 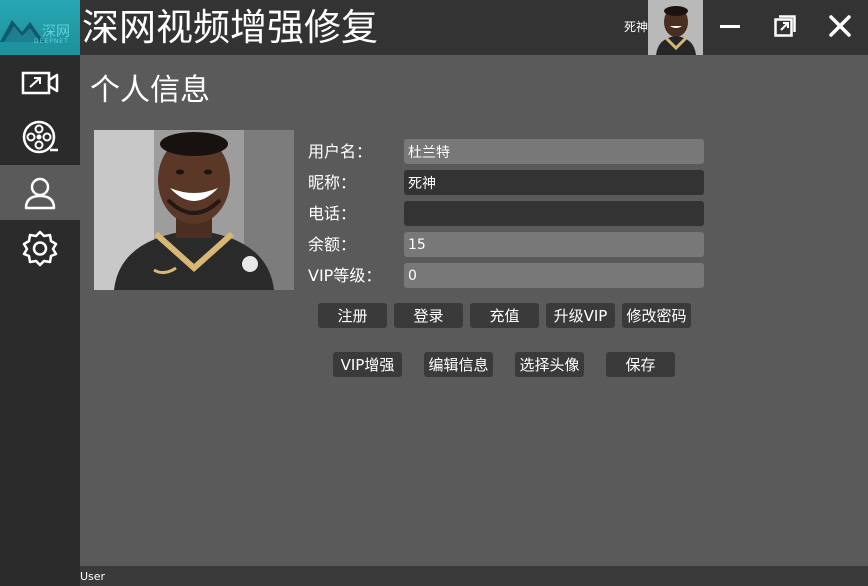 What do you see at coordinates (636, 27) in the screenshot?
I see `header-username: 死神` at bounding box center [636, 27].